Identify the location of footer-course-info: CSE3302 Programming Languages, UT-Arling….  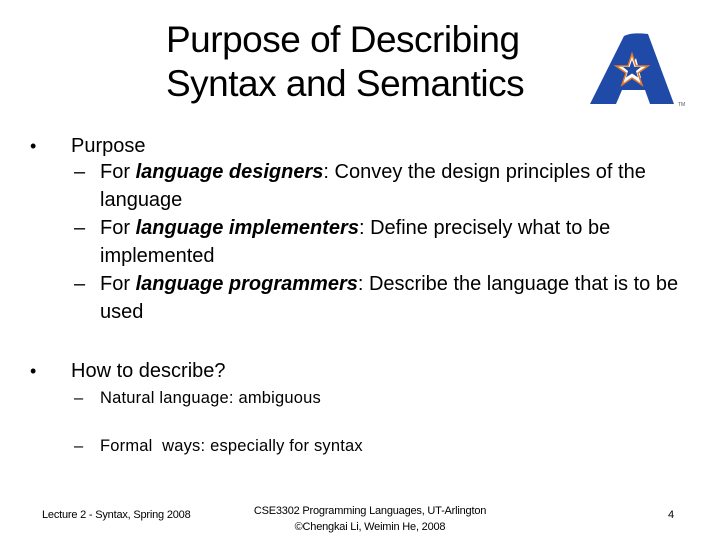
(370, 519).